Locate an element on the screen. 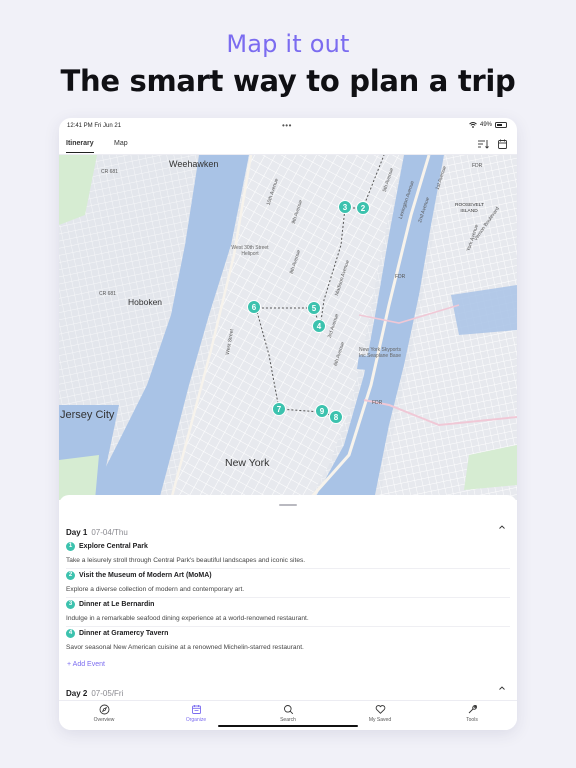 This screenshot has width=576, height=768. home-indicator is located at coordinates (288, 726).